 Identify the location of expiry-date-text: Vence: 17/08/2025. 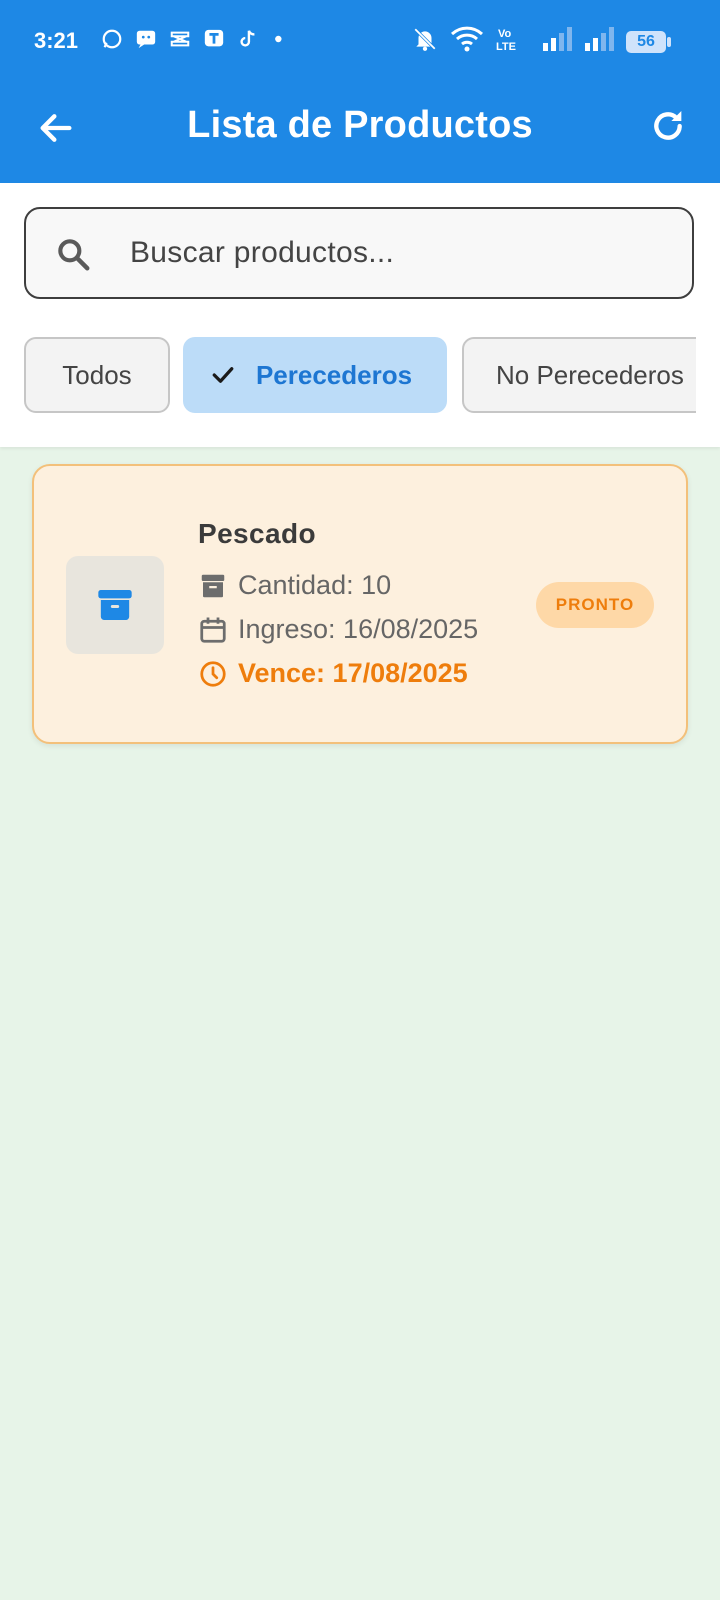
(353, 673).